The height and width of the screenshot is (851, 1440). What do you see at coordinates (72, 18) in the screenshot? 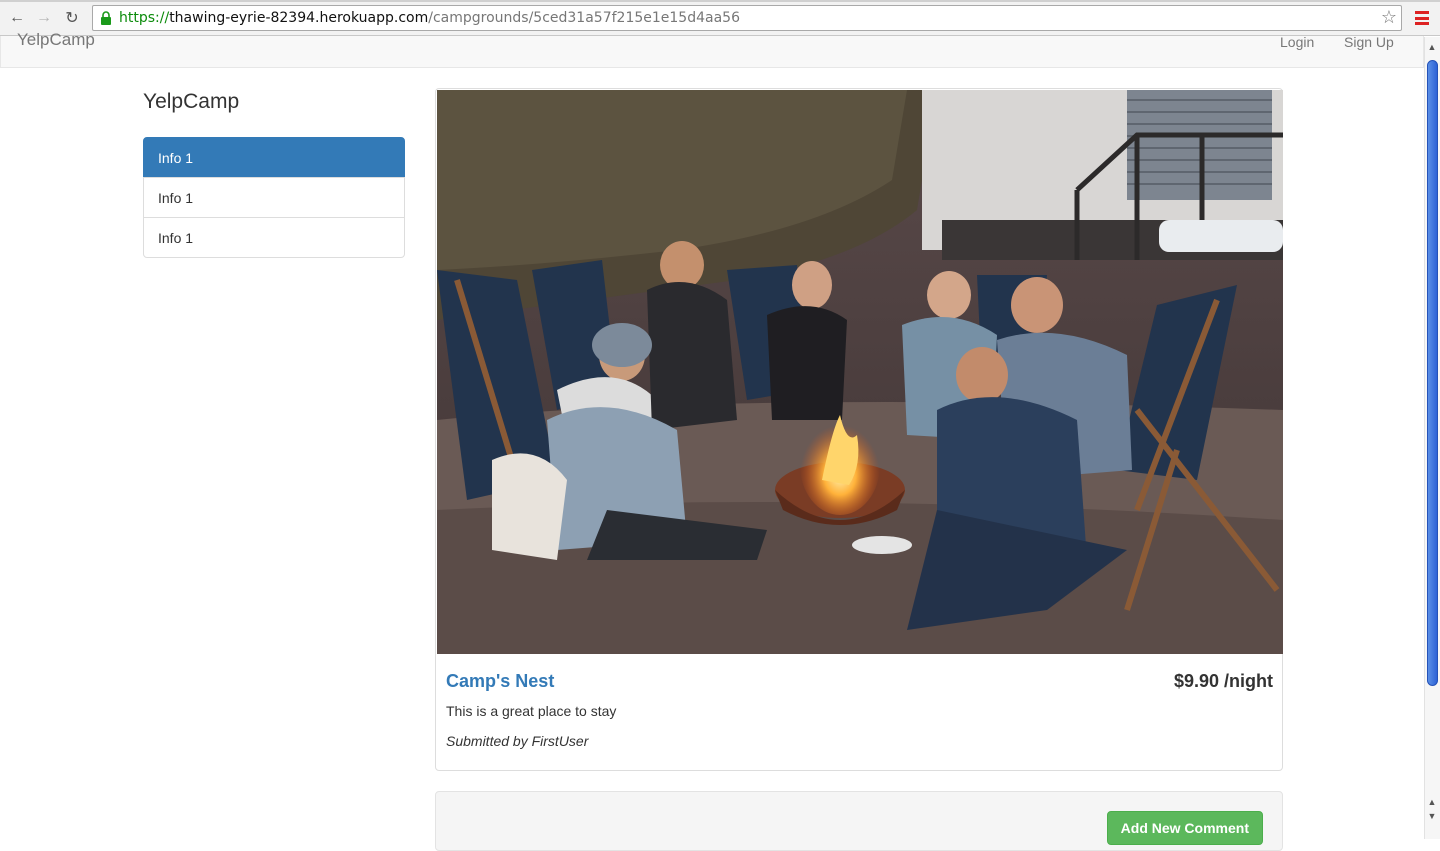
I see `reload-icon: ↻` at bounding box center [72, 18].